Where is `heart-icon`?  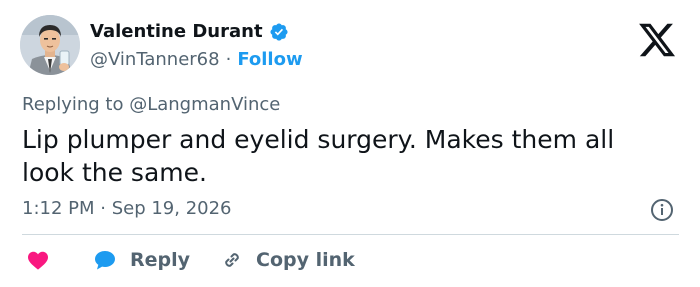
heart-icon is located at coordinates (38, 260).